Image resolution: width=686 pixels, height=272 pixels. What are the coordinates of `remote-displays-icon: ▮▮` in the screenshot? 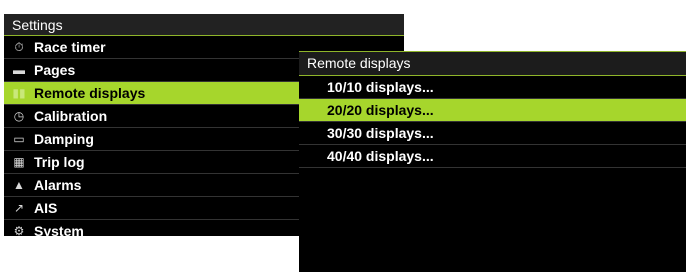 It's located at (19, 93).